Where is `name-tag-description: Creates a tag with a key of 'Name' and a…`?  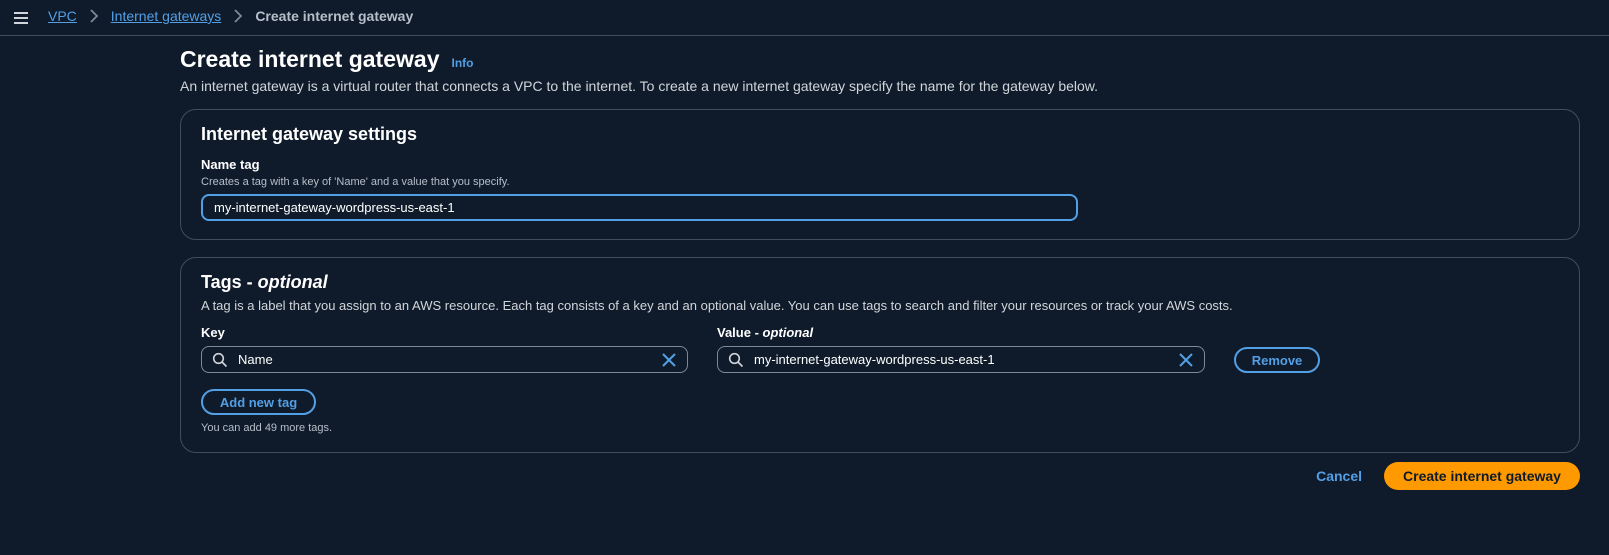 name-tag-description: Creates a tag with a key of 'Name' and a… is located at coordinates (355, 182).